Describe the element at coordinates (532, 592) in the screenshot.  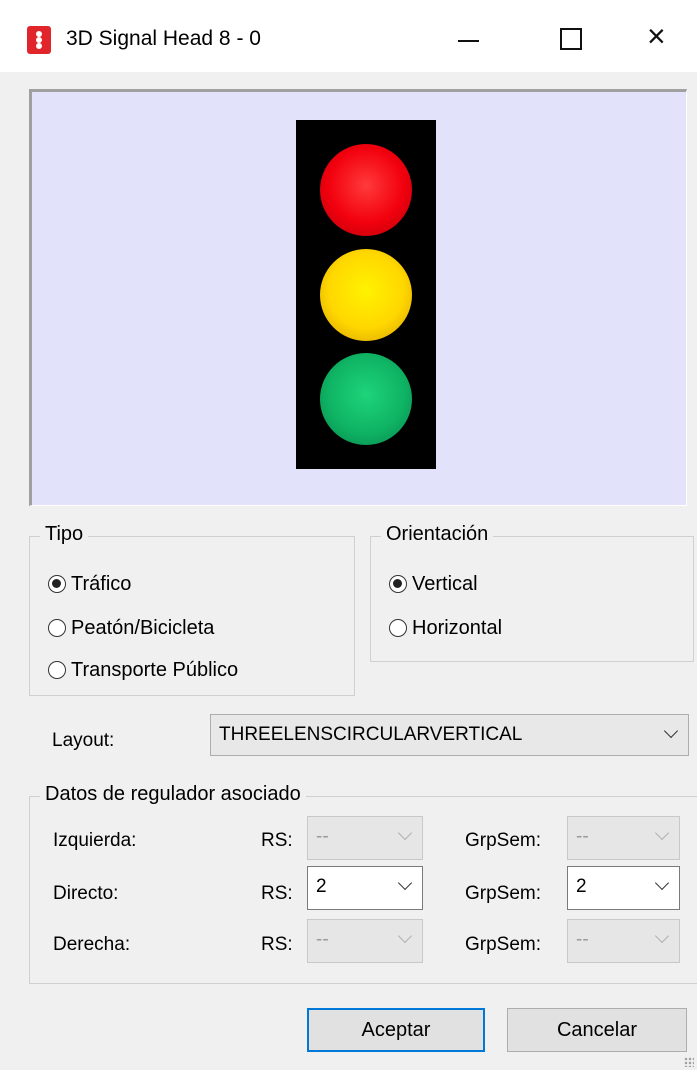
I see `orientacion-group: Orientación Vertical Horizontal` at that location.